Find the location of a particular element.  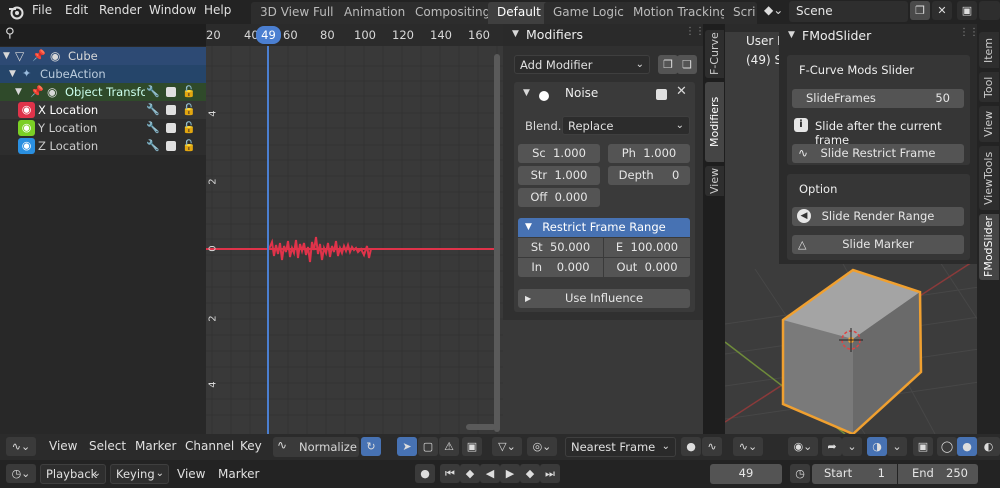

jump-end-icon: ⏭ is located at coordinates (550, 473).